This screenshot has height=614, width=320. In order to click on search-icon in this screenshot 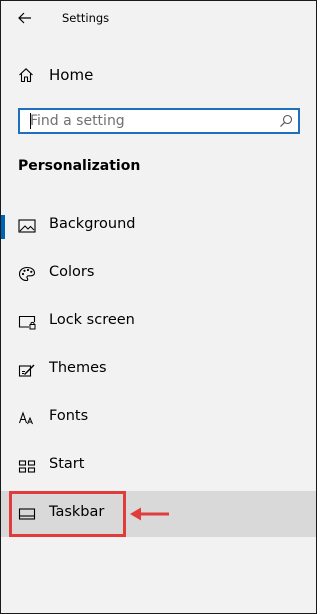, I will do `click(286, 121)`.